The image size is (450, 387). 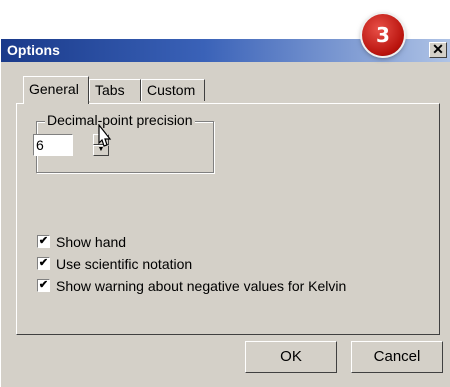 What do you see at coordinates (91, 242) in the screenshot?
I see `show-hand-label: Show hand` at bounding box center [91, 242].